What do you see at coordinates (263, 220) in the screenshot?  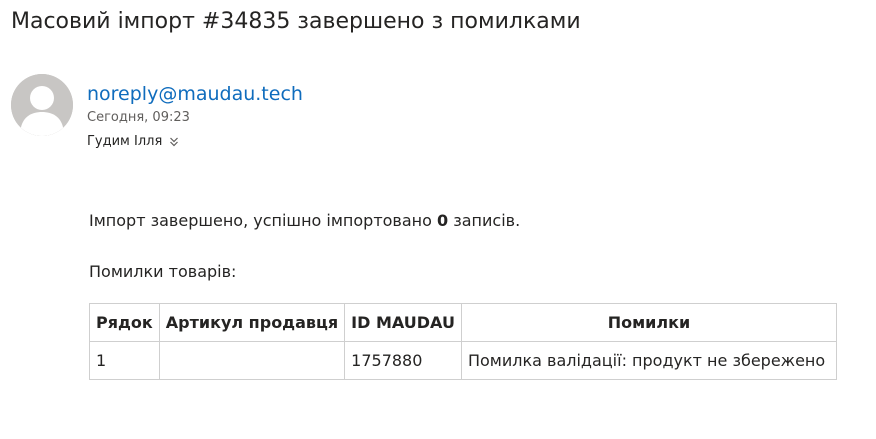 I see `summary-prefix: Імпорт завершено, успішно імпортовано` at bounding box center [263, 220].